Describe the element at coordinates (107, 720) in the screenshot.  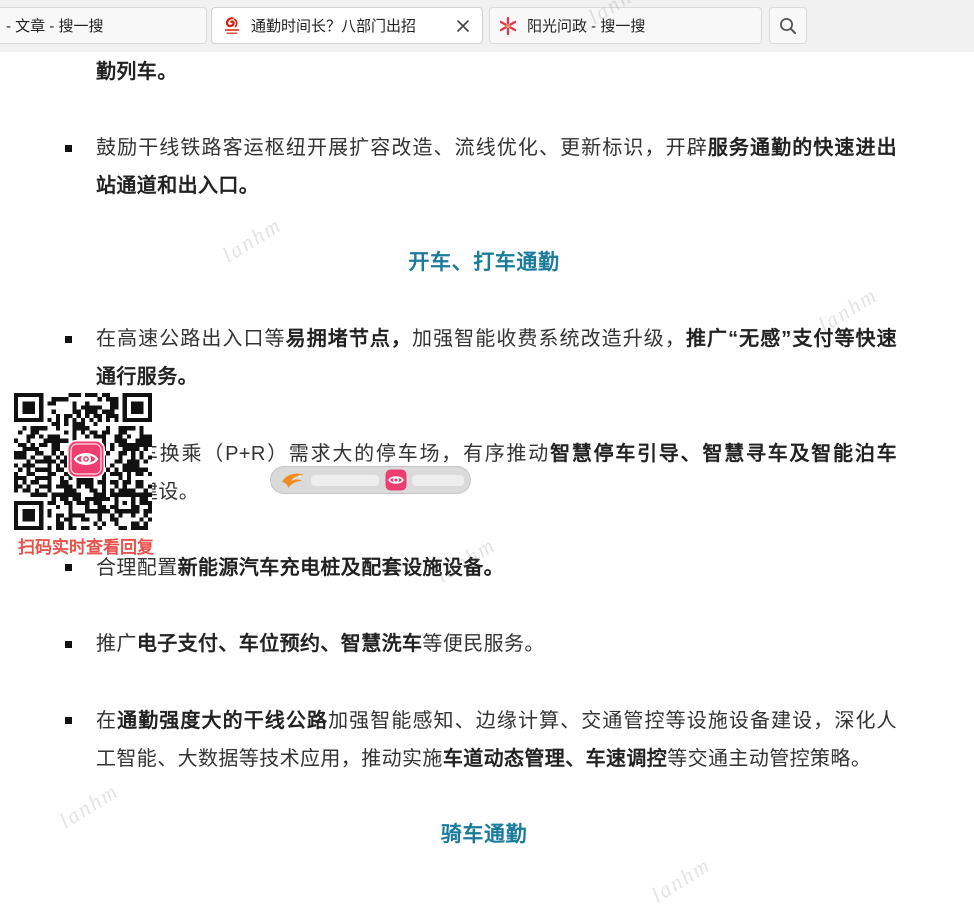
I see `text-run: 在` at that location.